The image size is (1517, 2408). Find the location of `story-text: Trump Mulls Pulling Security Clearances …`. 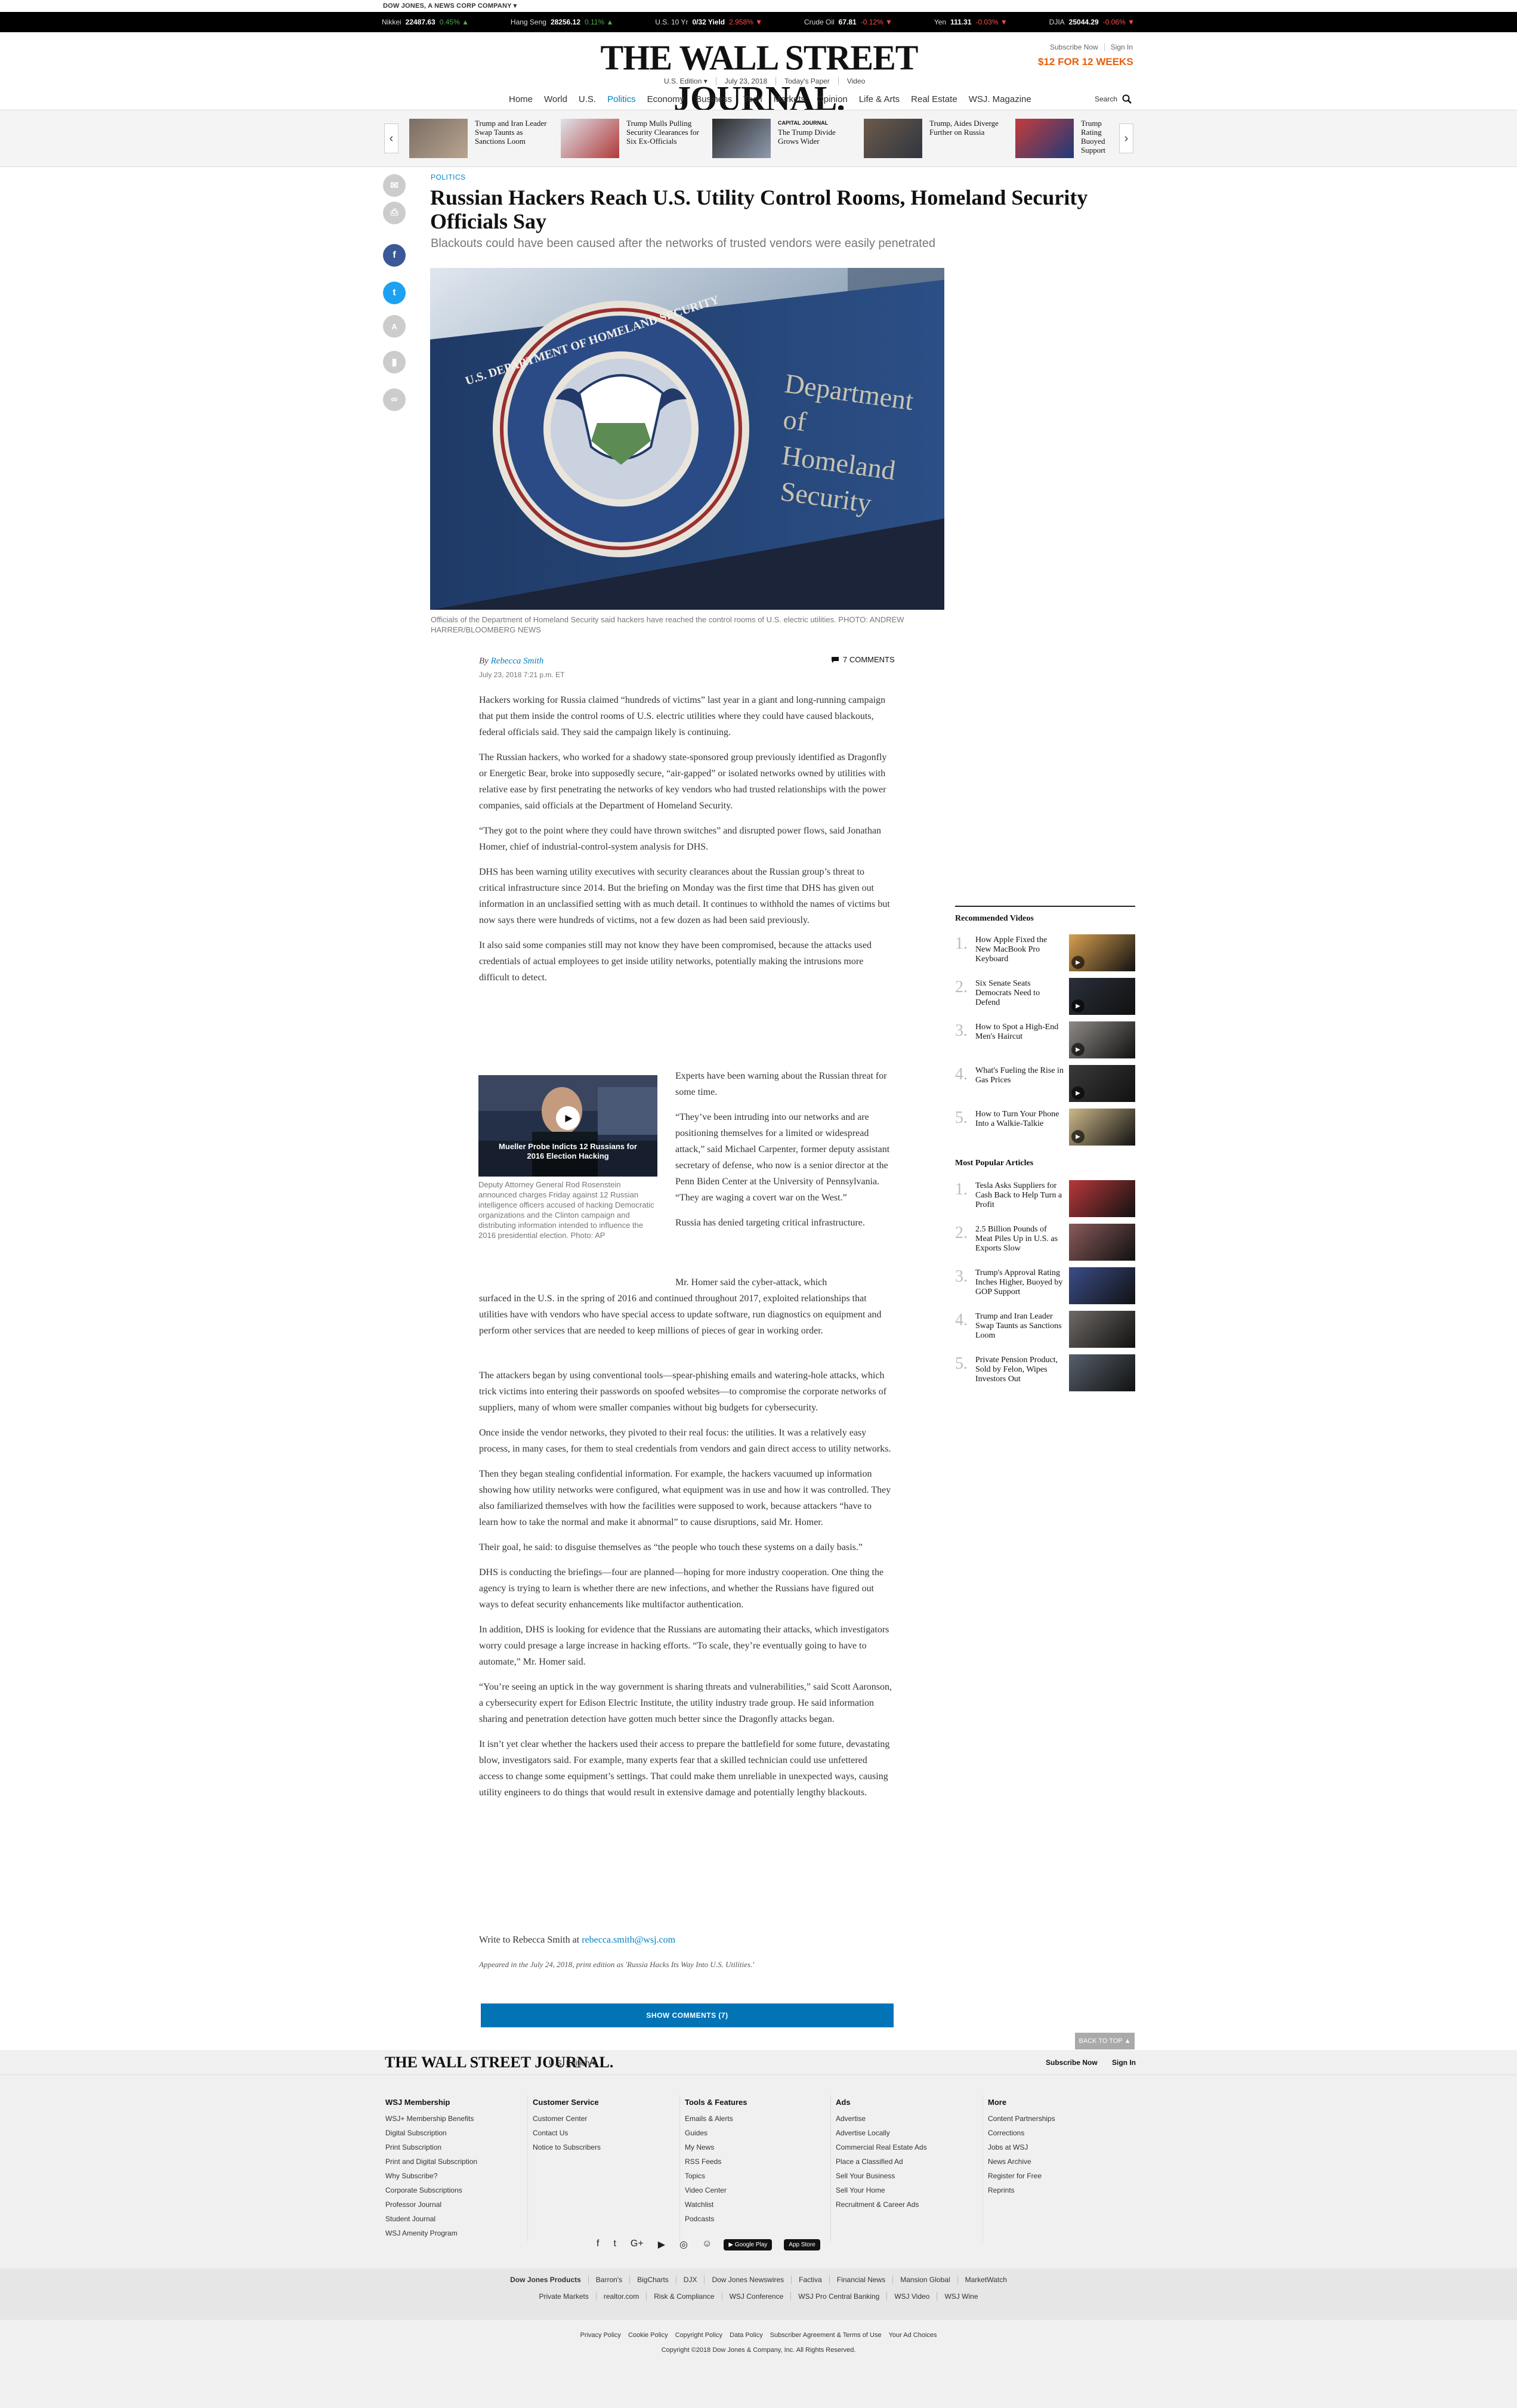

story-text: Trump Mulls Pulling Security Clearances … is located at coordinates (665, 132).